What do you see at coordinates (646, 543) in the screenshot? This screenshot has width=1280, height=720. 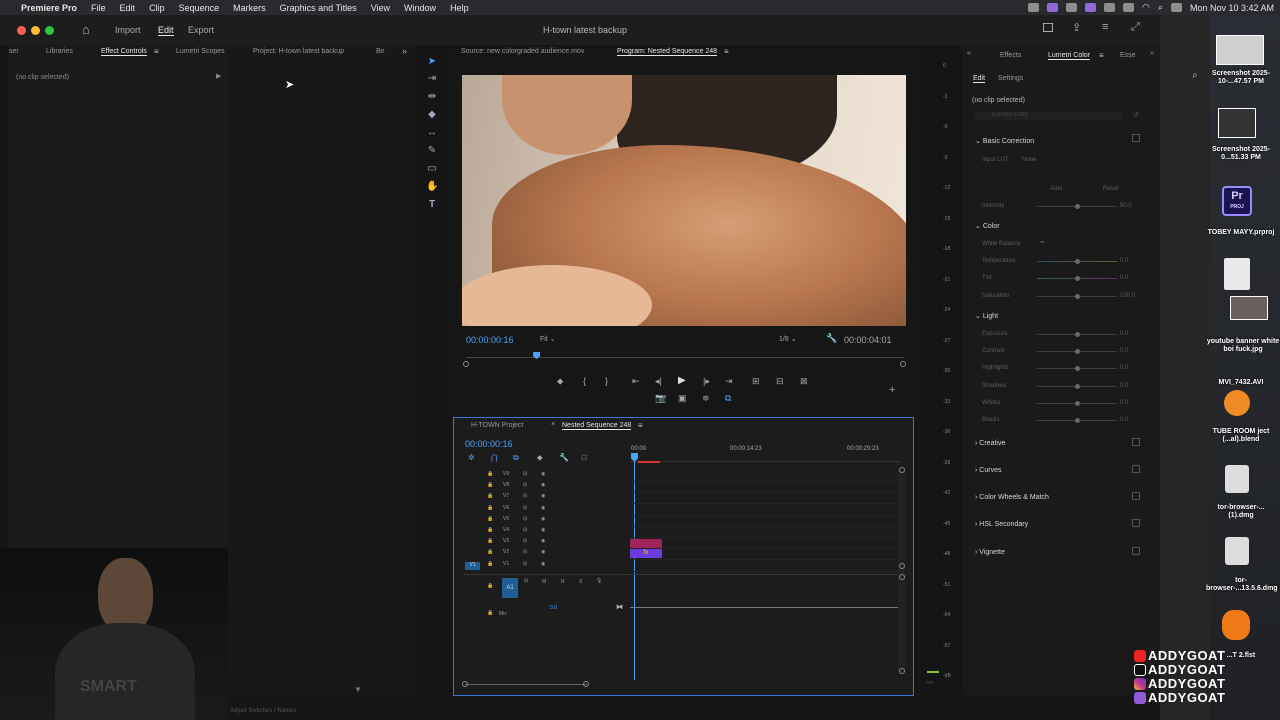 I see `adjustment-clip` at bounding box center [646, 543].